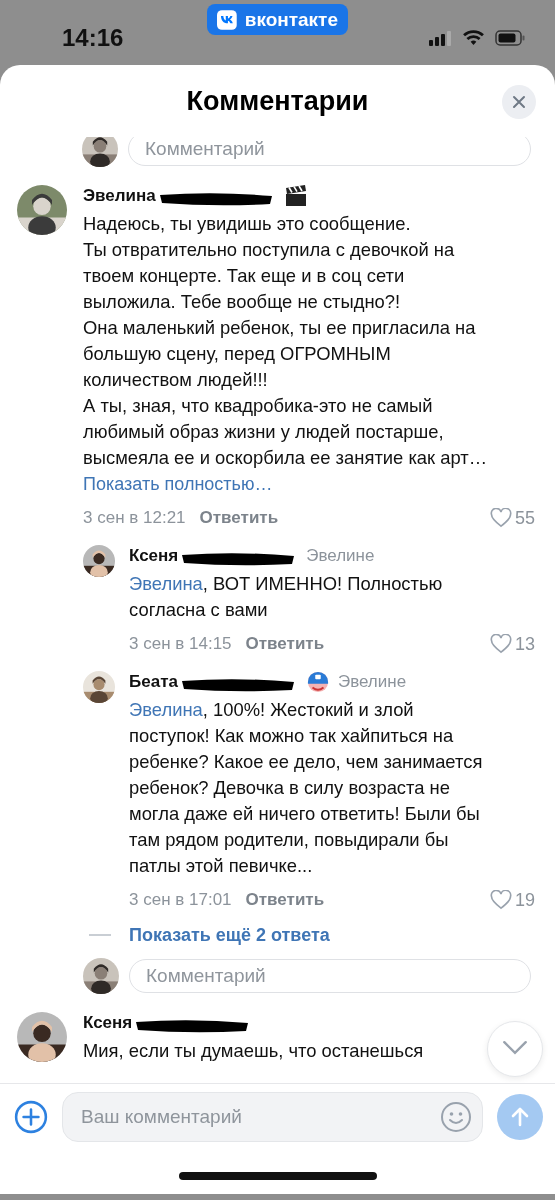 The width and height of the screenshot is (555, 1200). I want to click on clock: 14:16, so click(93, 37).